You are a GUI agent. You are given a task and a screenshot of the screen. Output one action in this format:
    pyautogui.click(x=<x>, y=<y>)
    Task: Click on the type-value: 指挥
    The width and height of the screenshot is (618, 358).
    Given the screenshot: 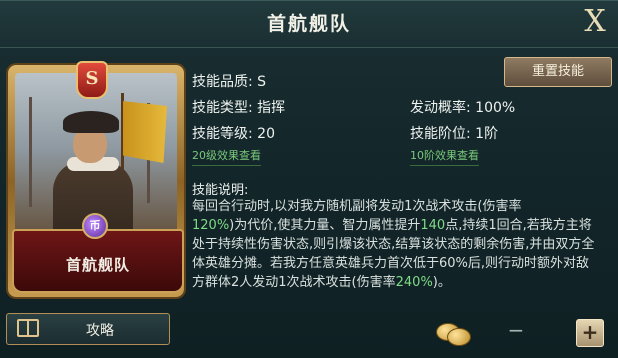 What is the action you would take?
    pyautogui.click(x=271, y=108)
    